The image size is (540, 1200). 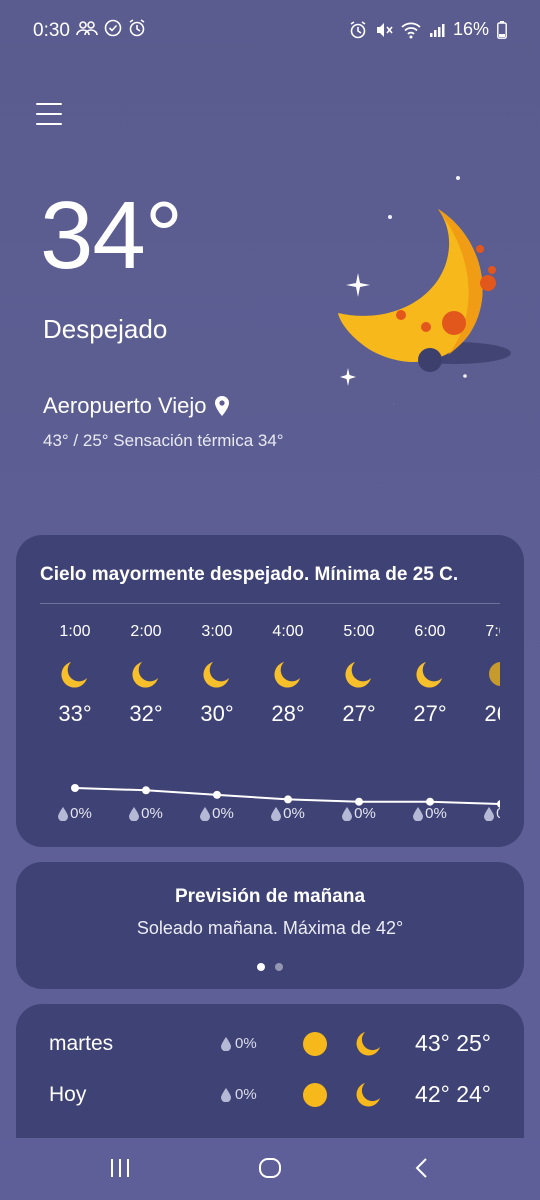 What do you see at coordinates (217, 713) in the screenshot?
I see `hour-temp: 30°` at bounding box center [217, 713].